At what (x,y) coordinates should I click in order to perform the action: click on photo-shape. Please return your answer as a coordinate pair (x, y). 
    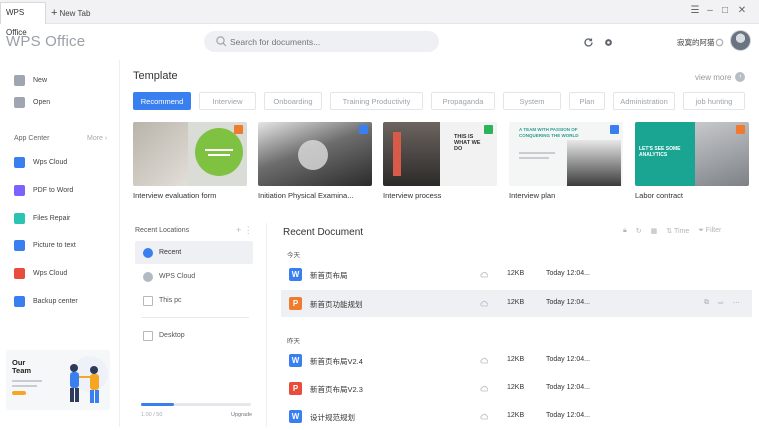
    Looking at the image, I should click on (313, 155).